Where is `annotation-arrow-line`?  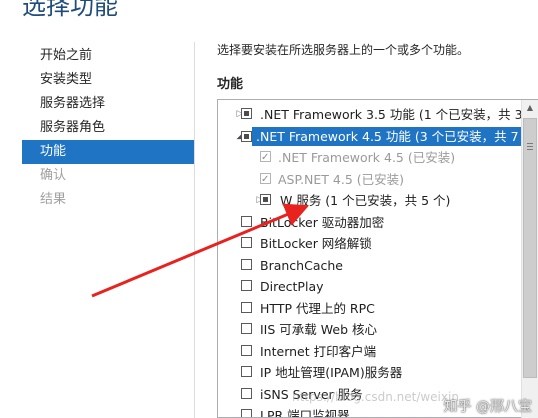
annotation-arrow-line is located at coordinates (200, 250).